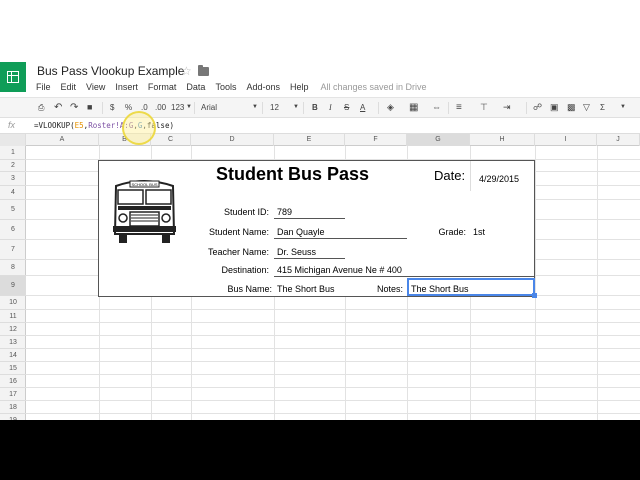 The height and width of the screenshot is (480, 640). I want to click on row-header: 15, so click(13, 368).